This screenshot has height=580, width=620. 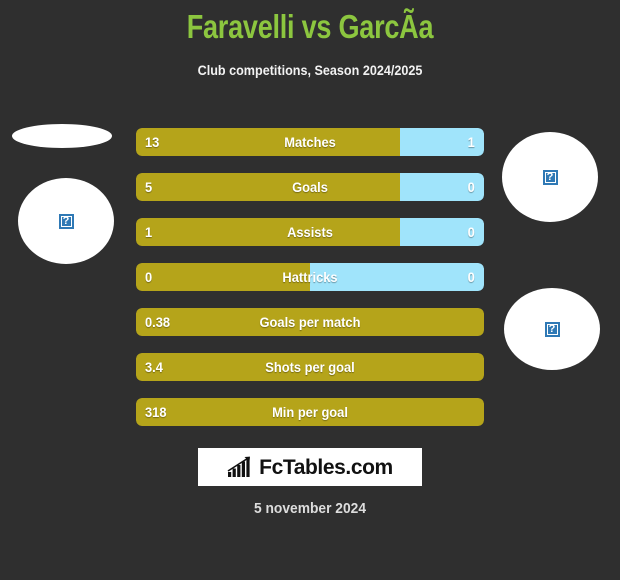 I want to click on bar-chart-trend-icon, so click(x=239, y=466).